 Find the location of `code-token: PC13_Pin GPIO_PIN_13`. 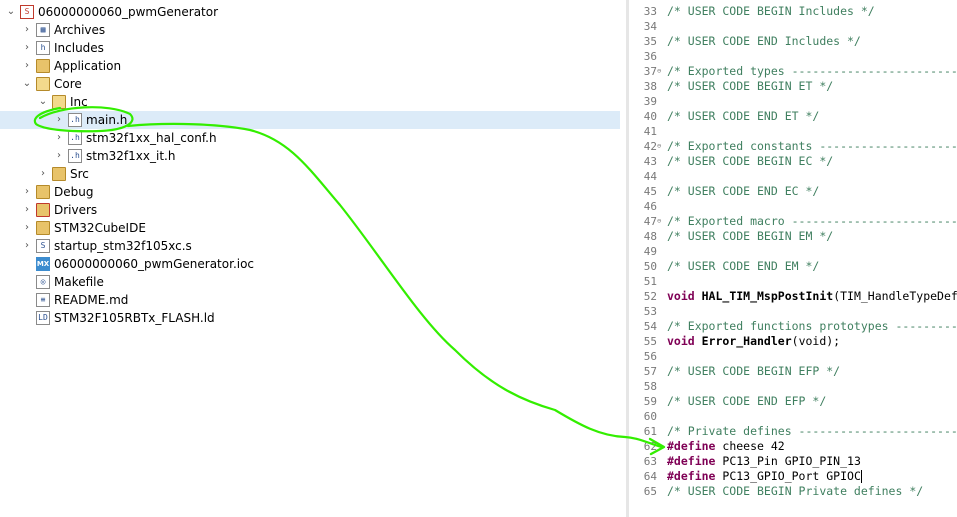

code-token: PC13_Pin GPIO_PIN_13 is located at coordinates (788, 461).